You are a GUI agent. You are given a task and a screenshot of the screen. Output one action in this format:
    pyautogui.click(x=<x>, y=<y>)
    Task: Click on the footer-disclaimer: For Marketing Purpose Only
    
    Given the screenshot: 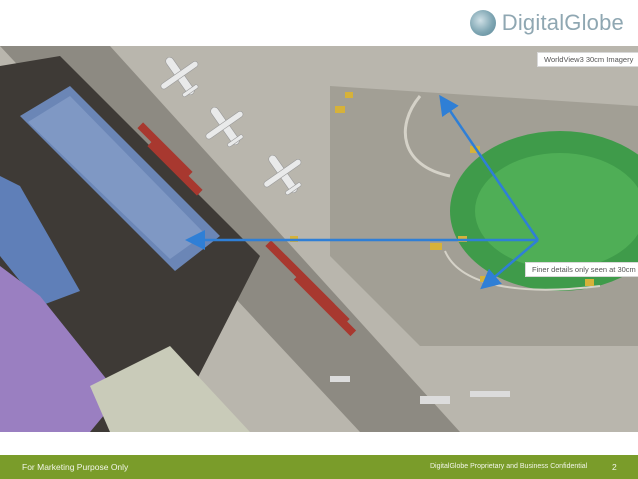 What is the action you would take?
    pyautogui.click(x=75, y=467)
    